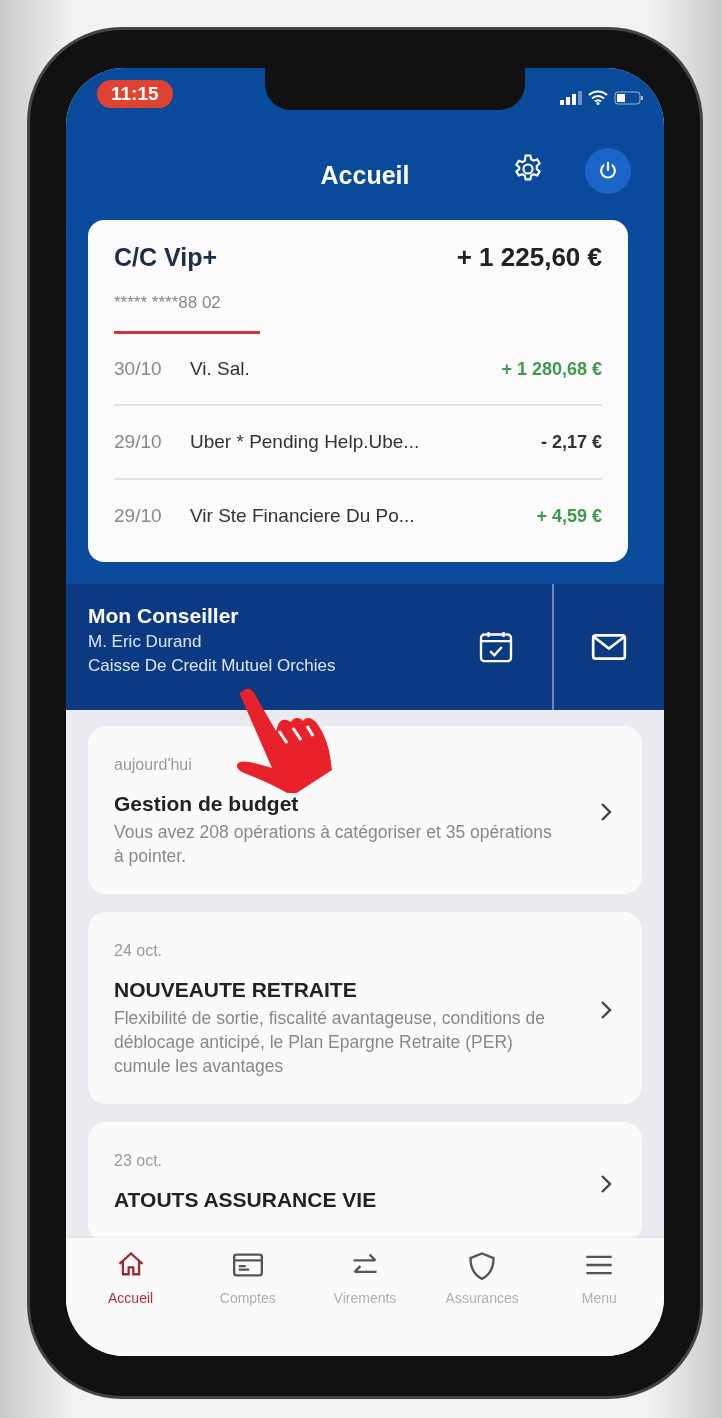  I want to click on tab-bar-item: Accueil, so click(130, 1278).